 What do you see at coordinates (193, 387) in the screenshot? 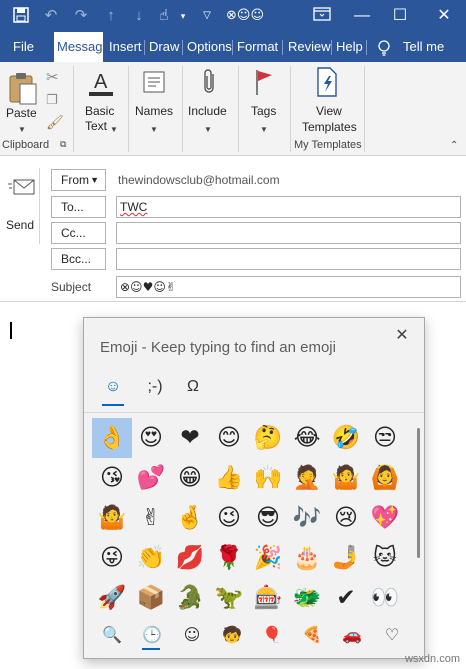
I see `symbols-tab: Ω` at bounding box center [193, 387].